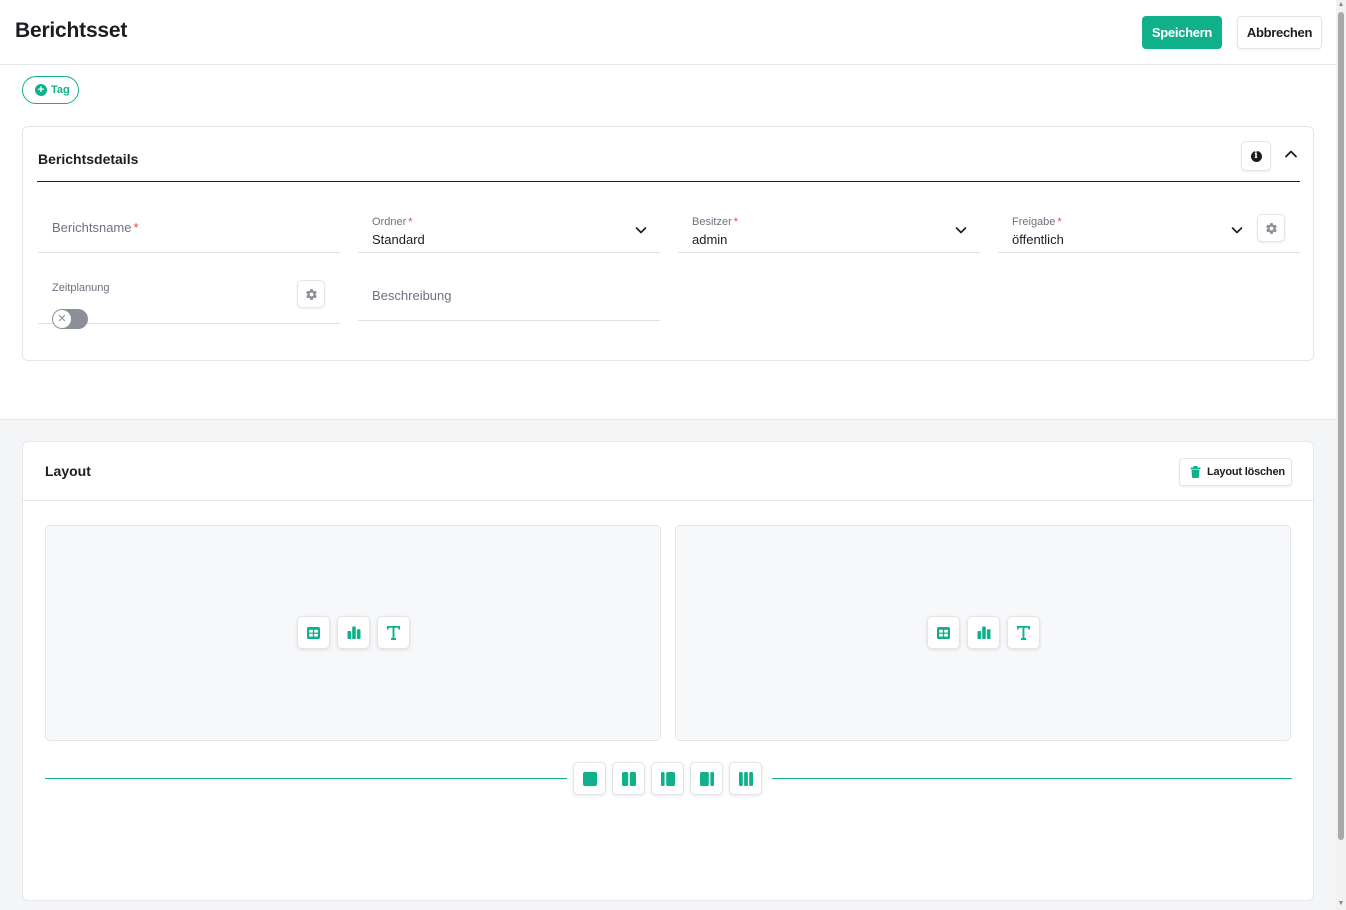 This screenshot has width=1346, height=910. I want to click on cancel-button: Abbrechen, so click(1279, 32).